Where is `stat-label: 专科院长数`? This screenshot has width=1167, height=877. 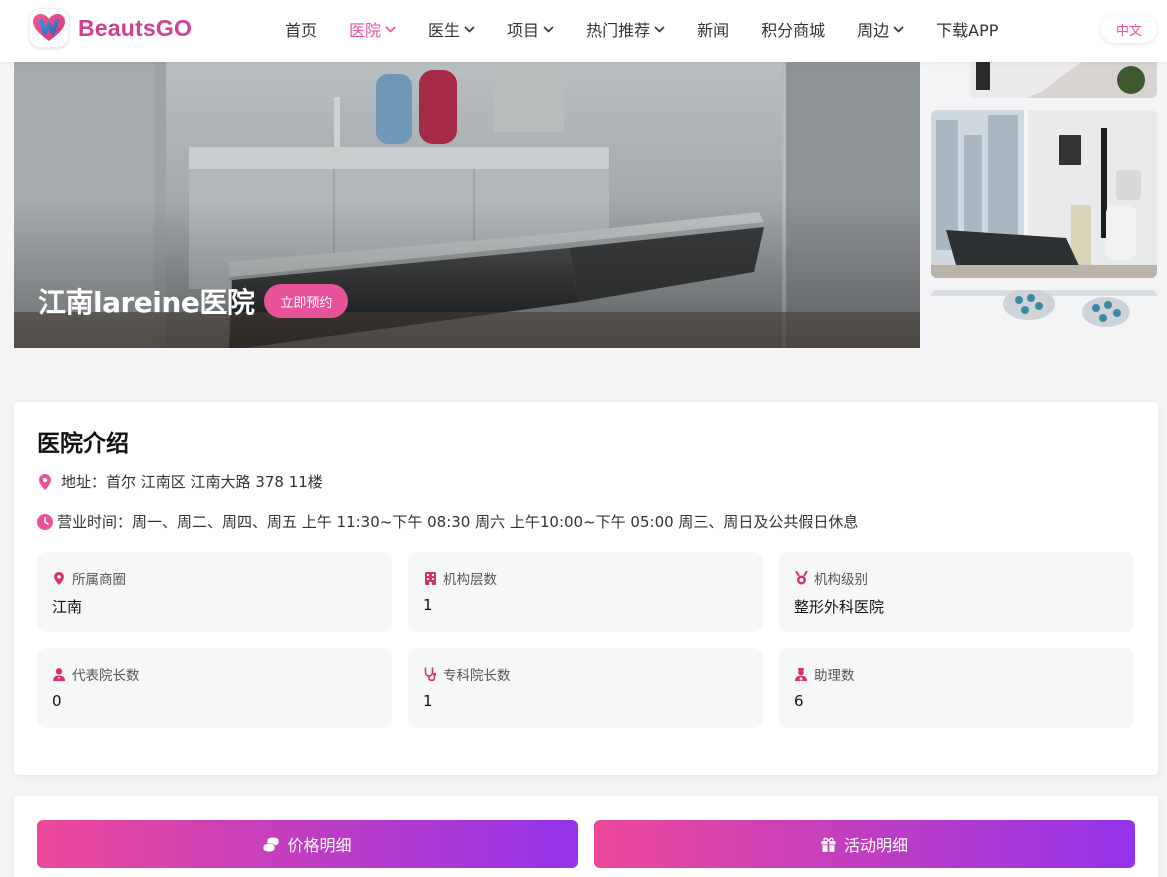
stat-label: 专科院长数 is located at coordinates (477, 676).